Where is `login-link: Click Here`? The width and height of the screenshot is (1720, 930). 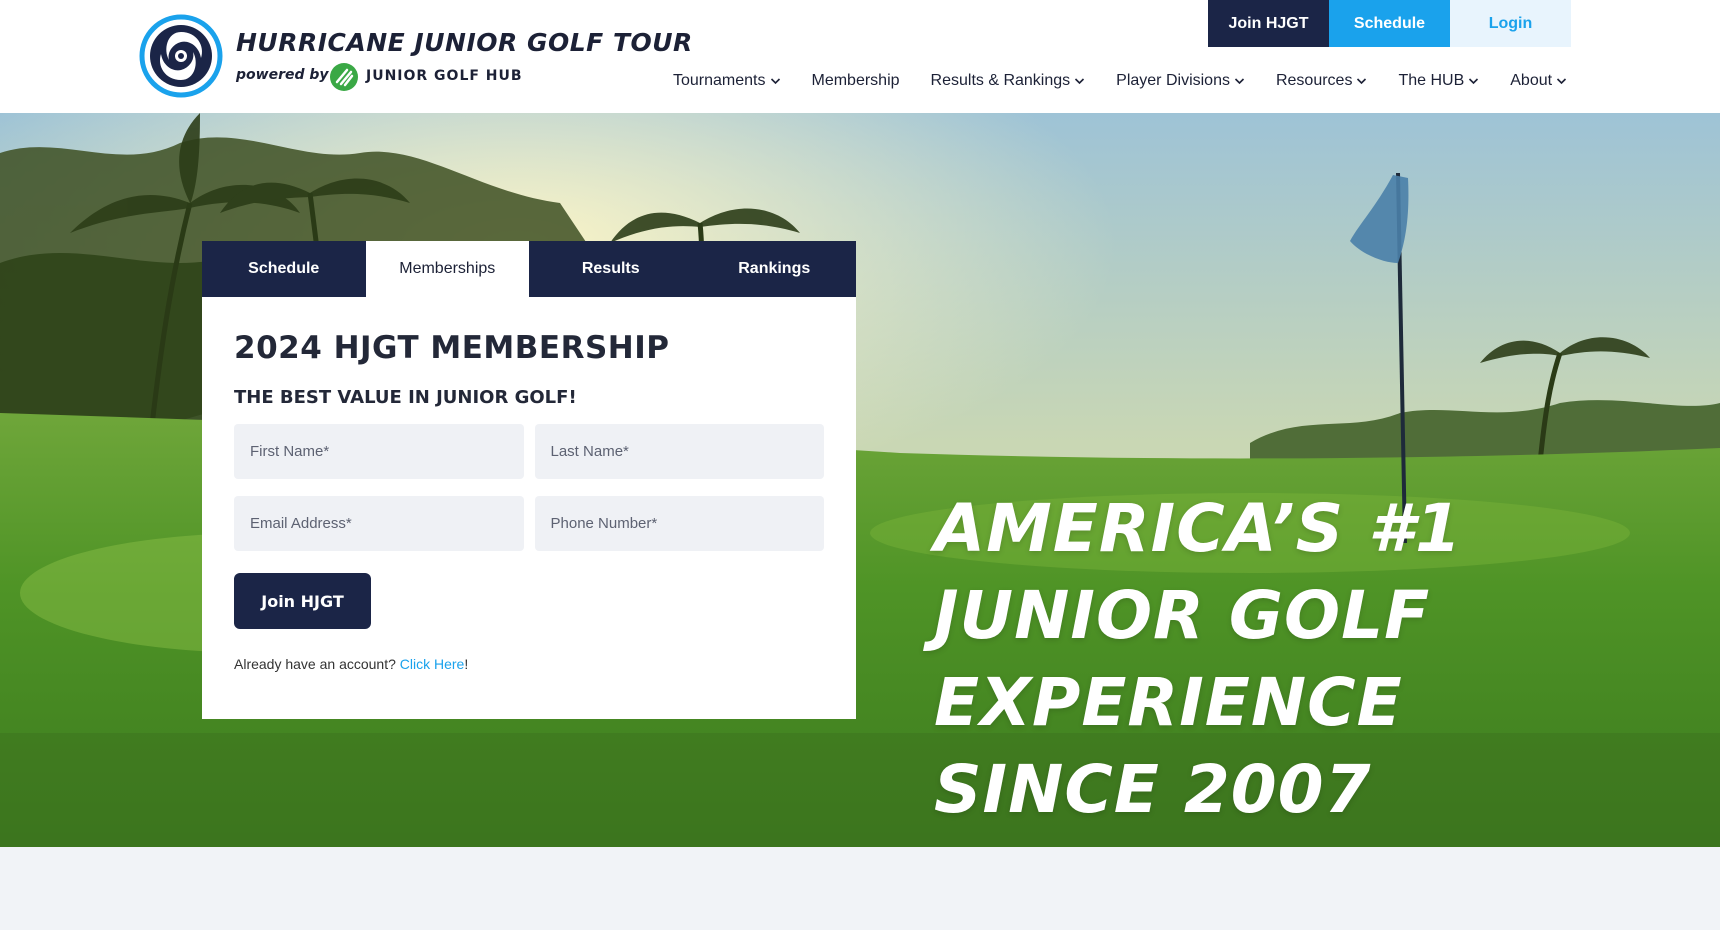
login-link: Click Here is located at coordinates (432, 664).